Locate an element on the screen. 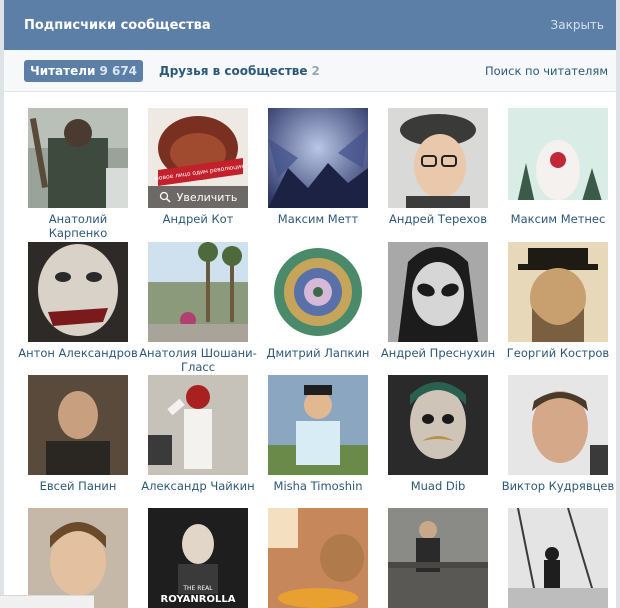 The image size is (620, 608). member-name: Максим Метт is located at coordinates (318, 219).